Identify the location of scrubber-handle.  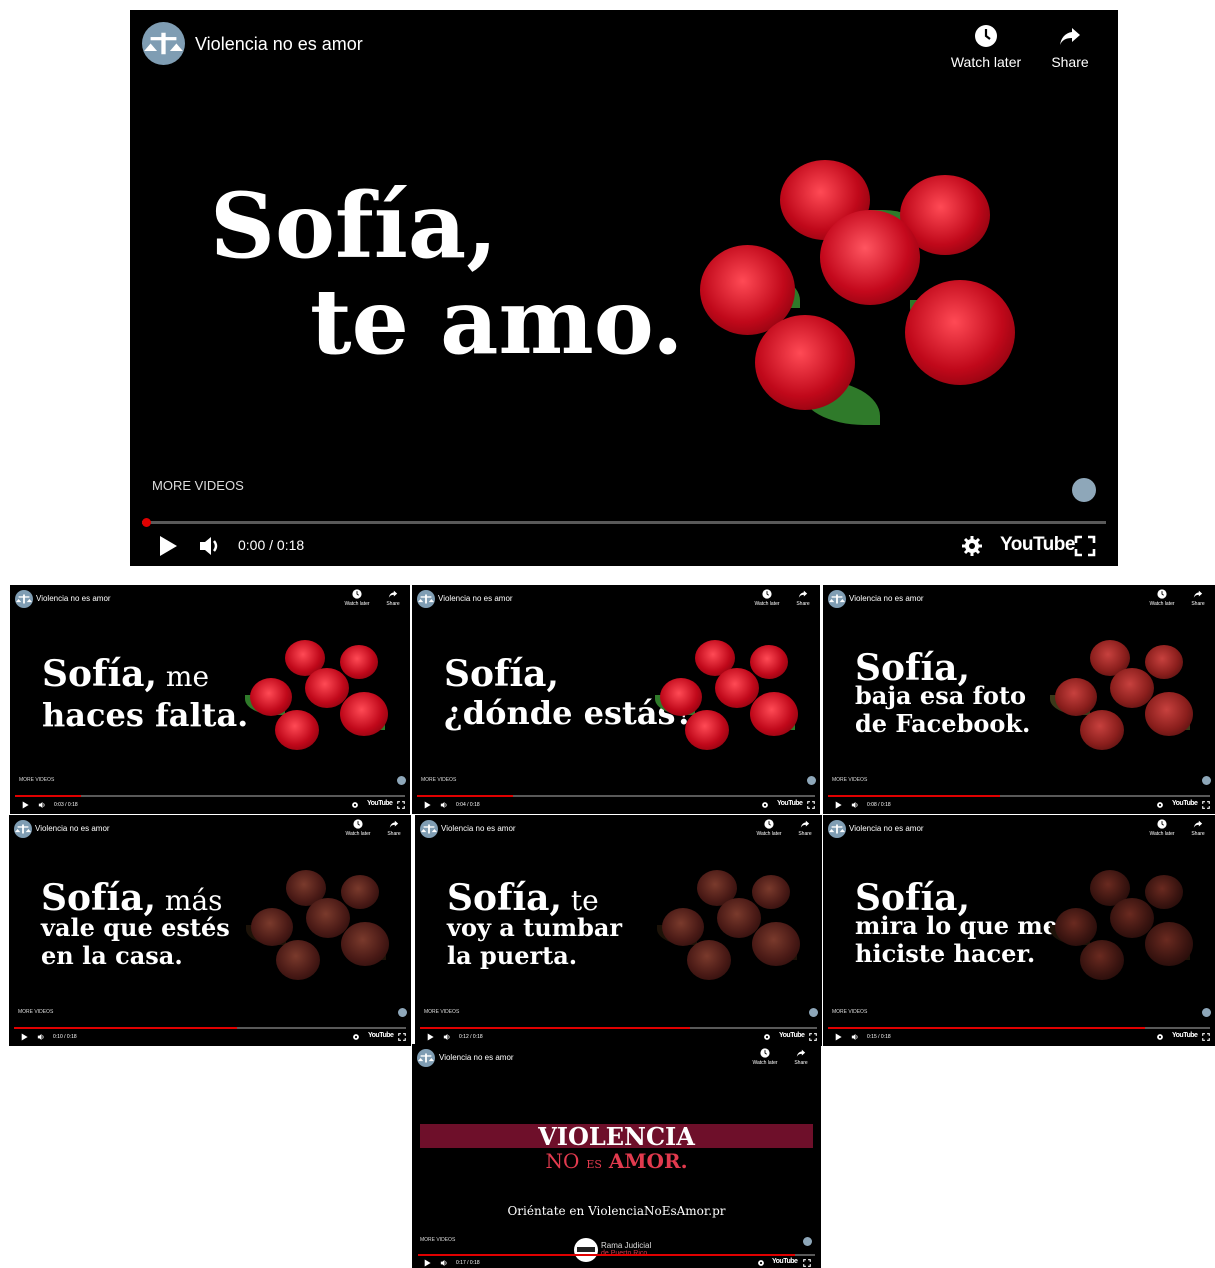
(146, 522).